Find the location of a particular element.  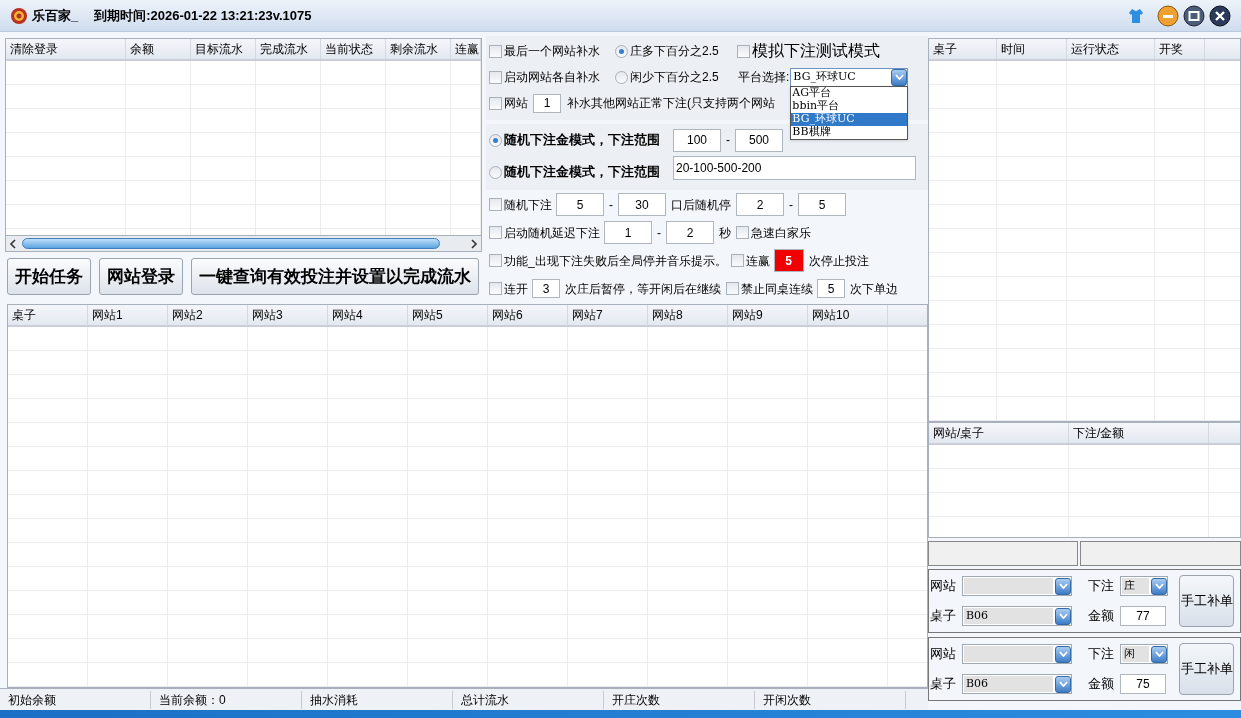

label-text: 下注 is located at coordinates (1101, 586).